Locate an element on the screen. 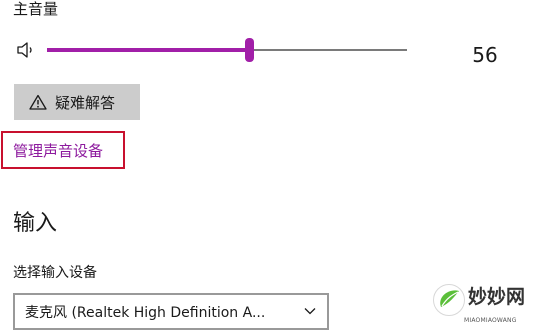 The image size is (540, 336). watermark: 妙妙网 MIAOMIAOWANG is located at coordinates (484, 307).